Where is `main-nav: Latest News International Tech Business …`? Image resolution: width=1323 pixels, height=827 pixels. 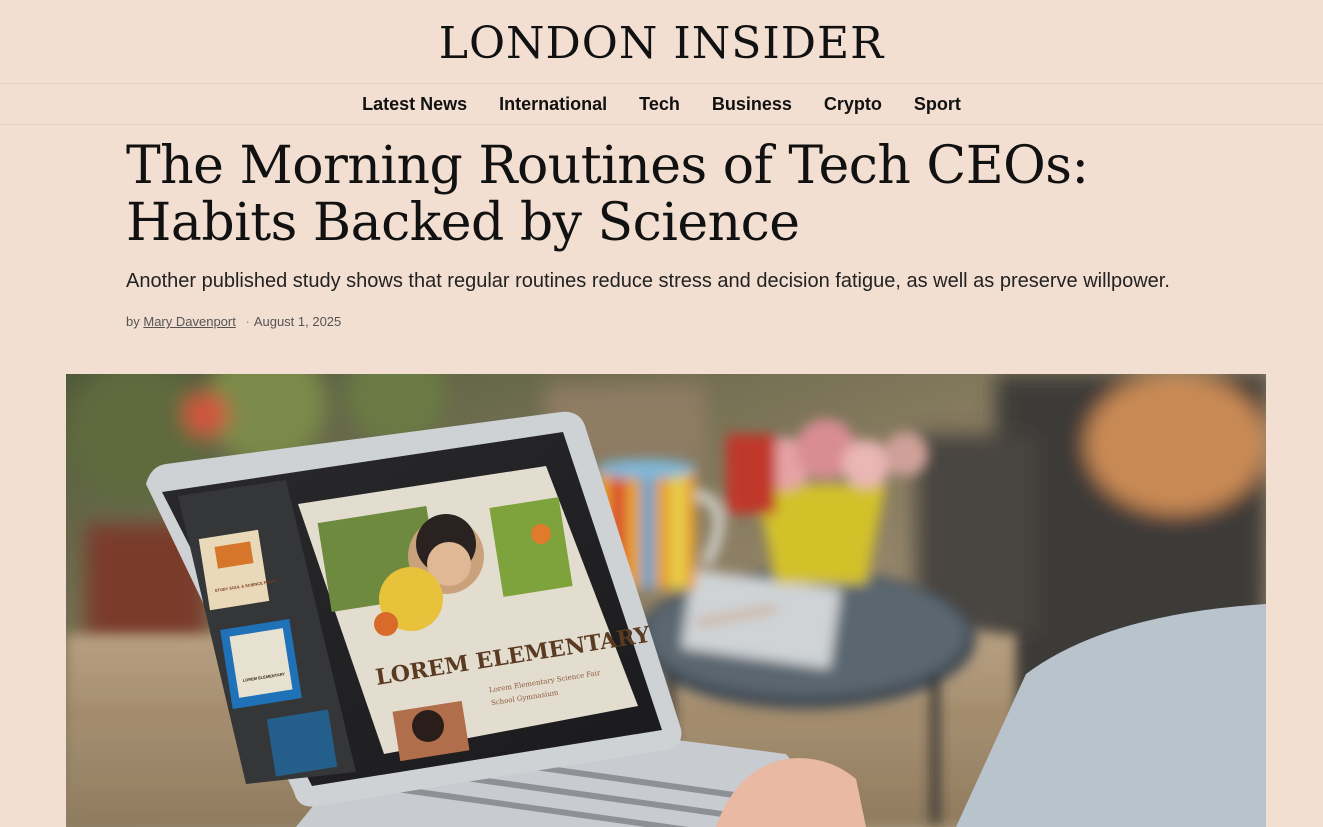 main-nav: Latest News International Tech Business … is located at coordinates (661, 104).